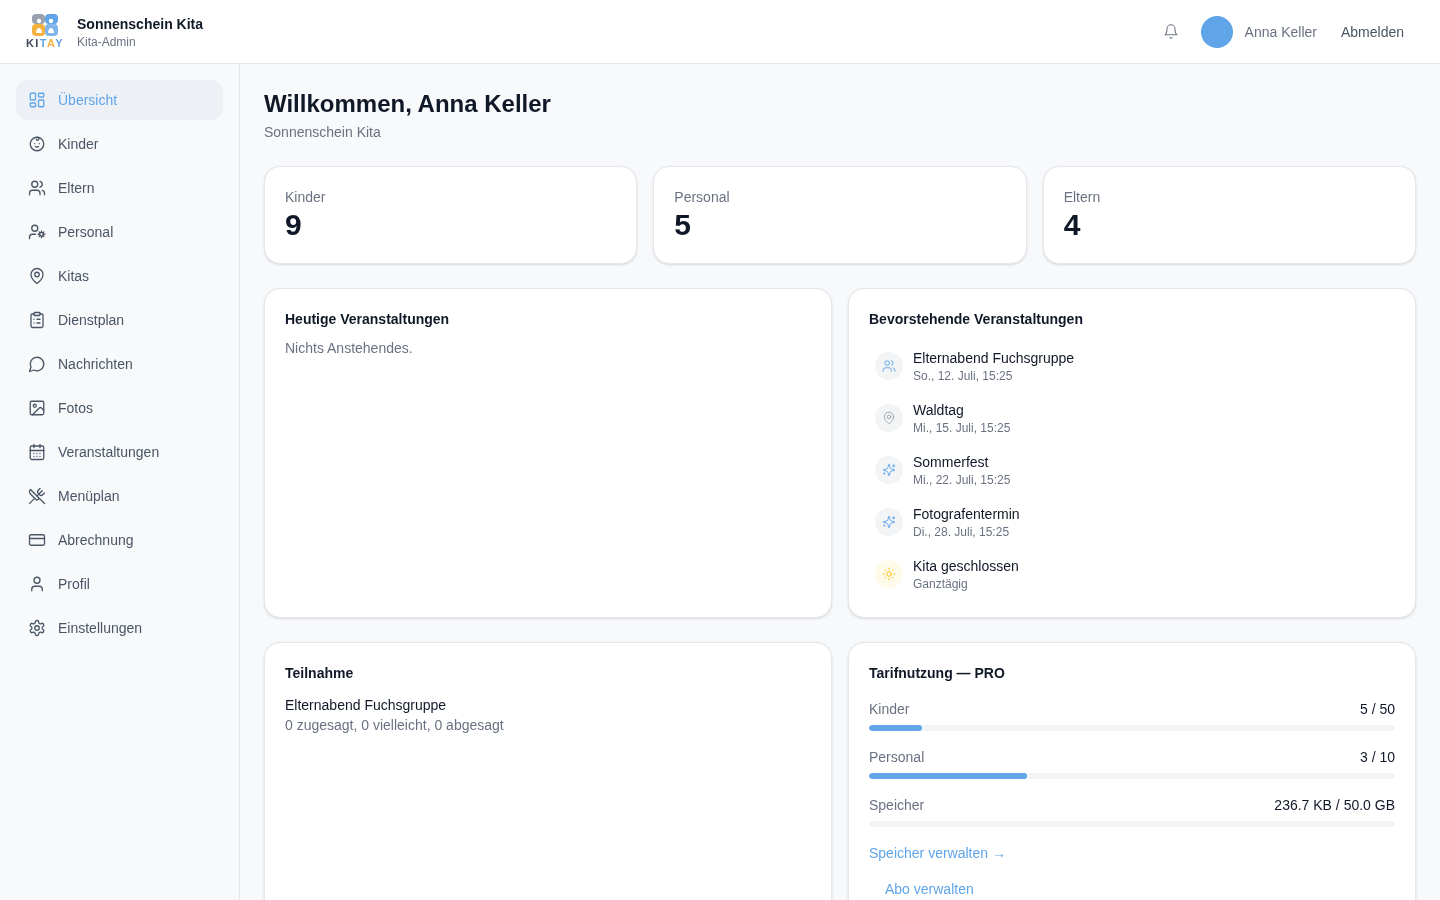  Describe the element at coordinates (119, 628) in the screenshot. I see `sidebar-item: Einstellungen` at that location.